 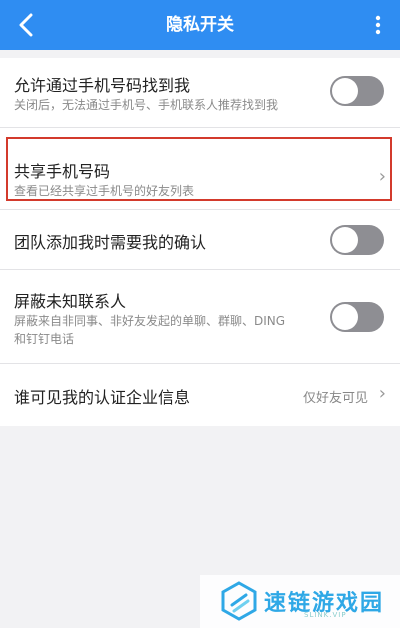 What do you see at coordinates (239, 601) in the screenshot?
I see `watermark-logo-icon` at bounding box center [239, 601].